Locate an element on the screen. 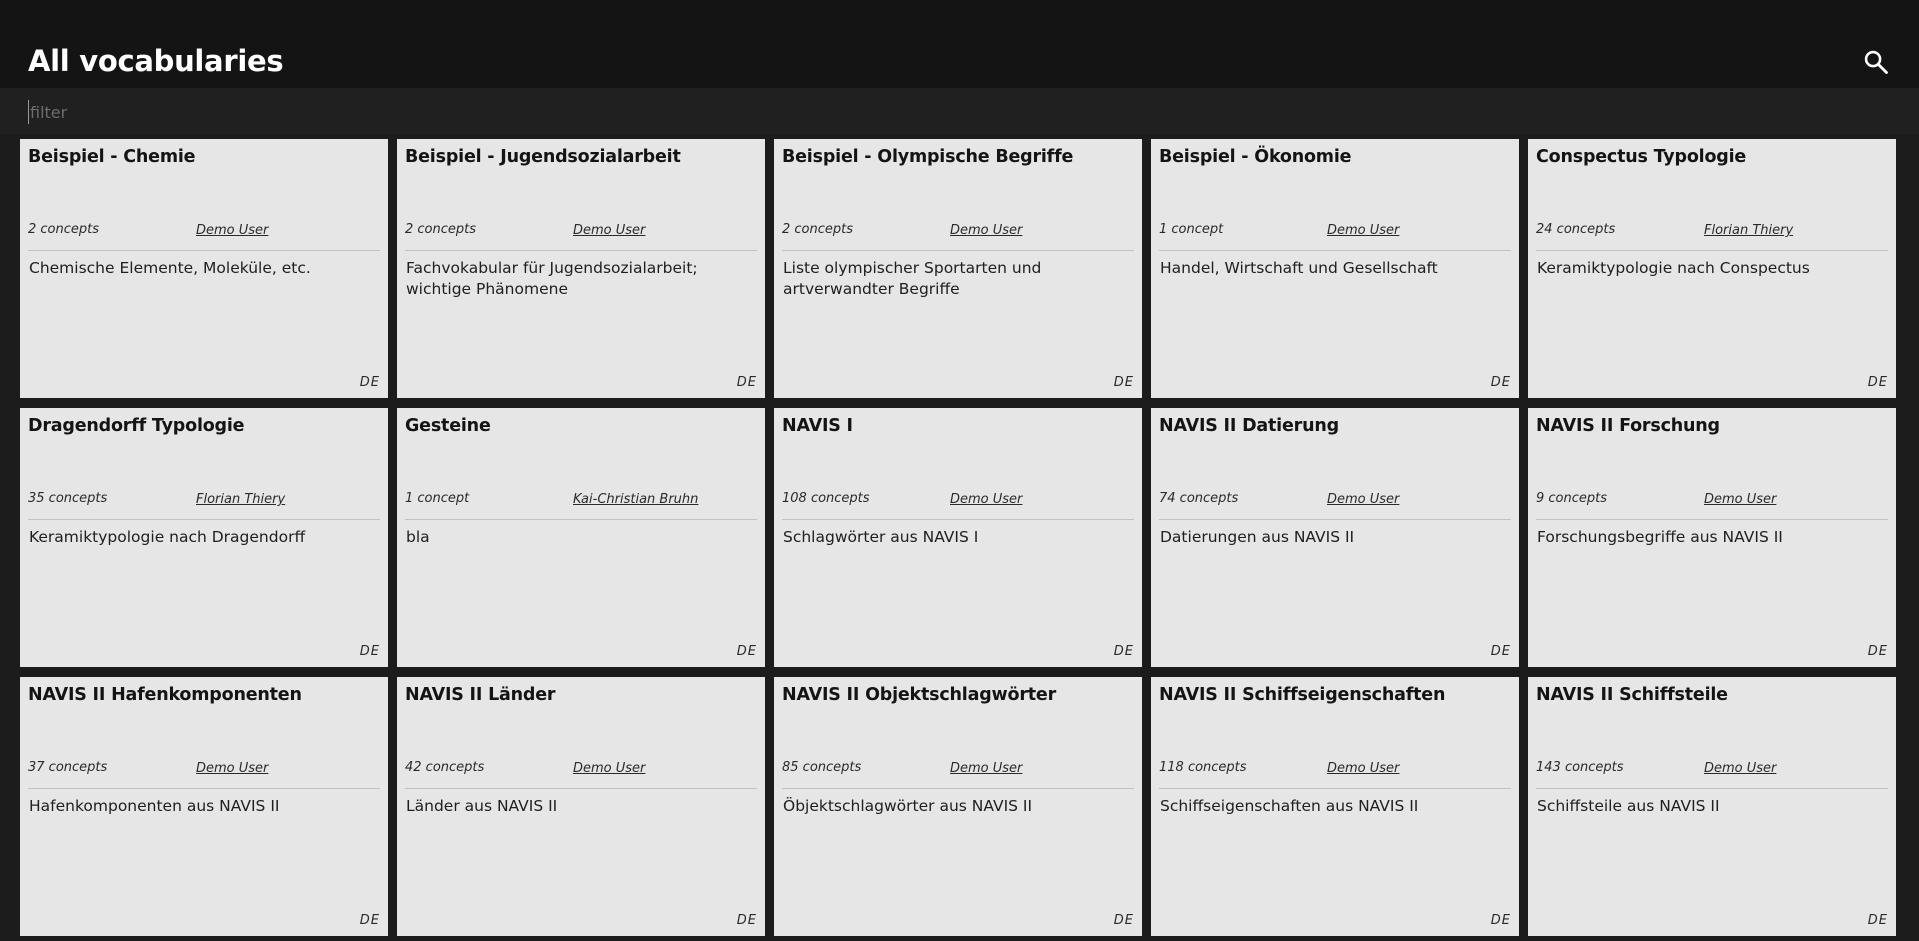 This screenshot has height=941, width=1919. vocabulary-description: Keramiktypologie nach Conspectus is located at coordinates (1673, 268).